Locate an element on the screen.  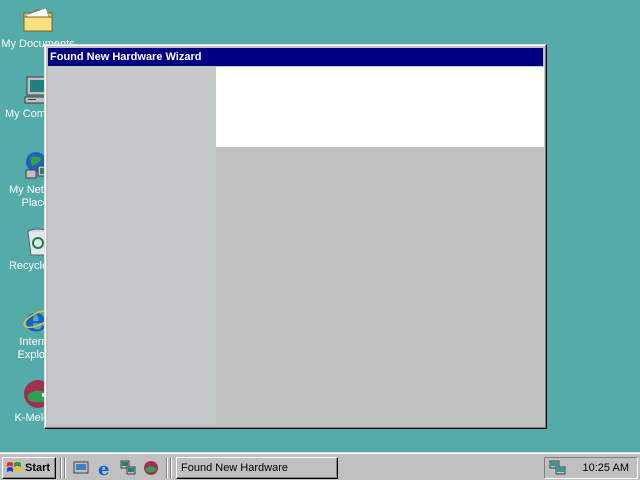
system-tray: 10:25 AM is located at coordinates (591, 468).